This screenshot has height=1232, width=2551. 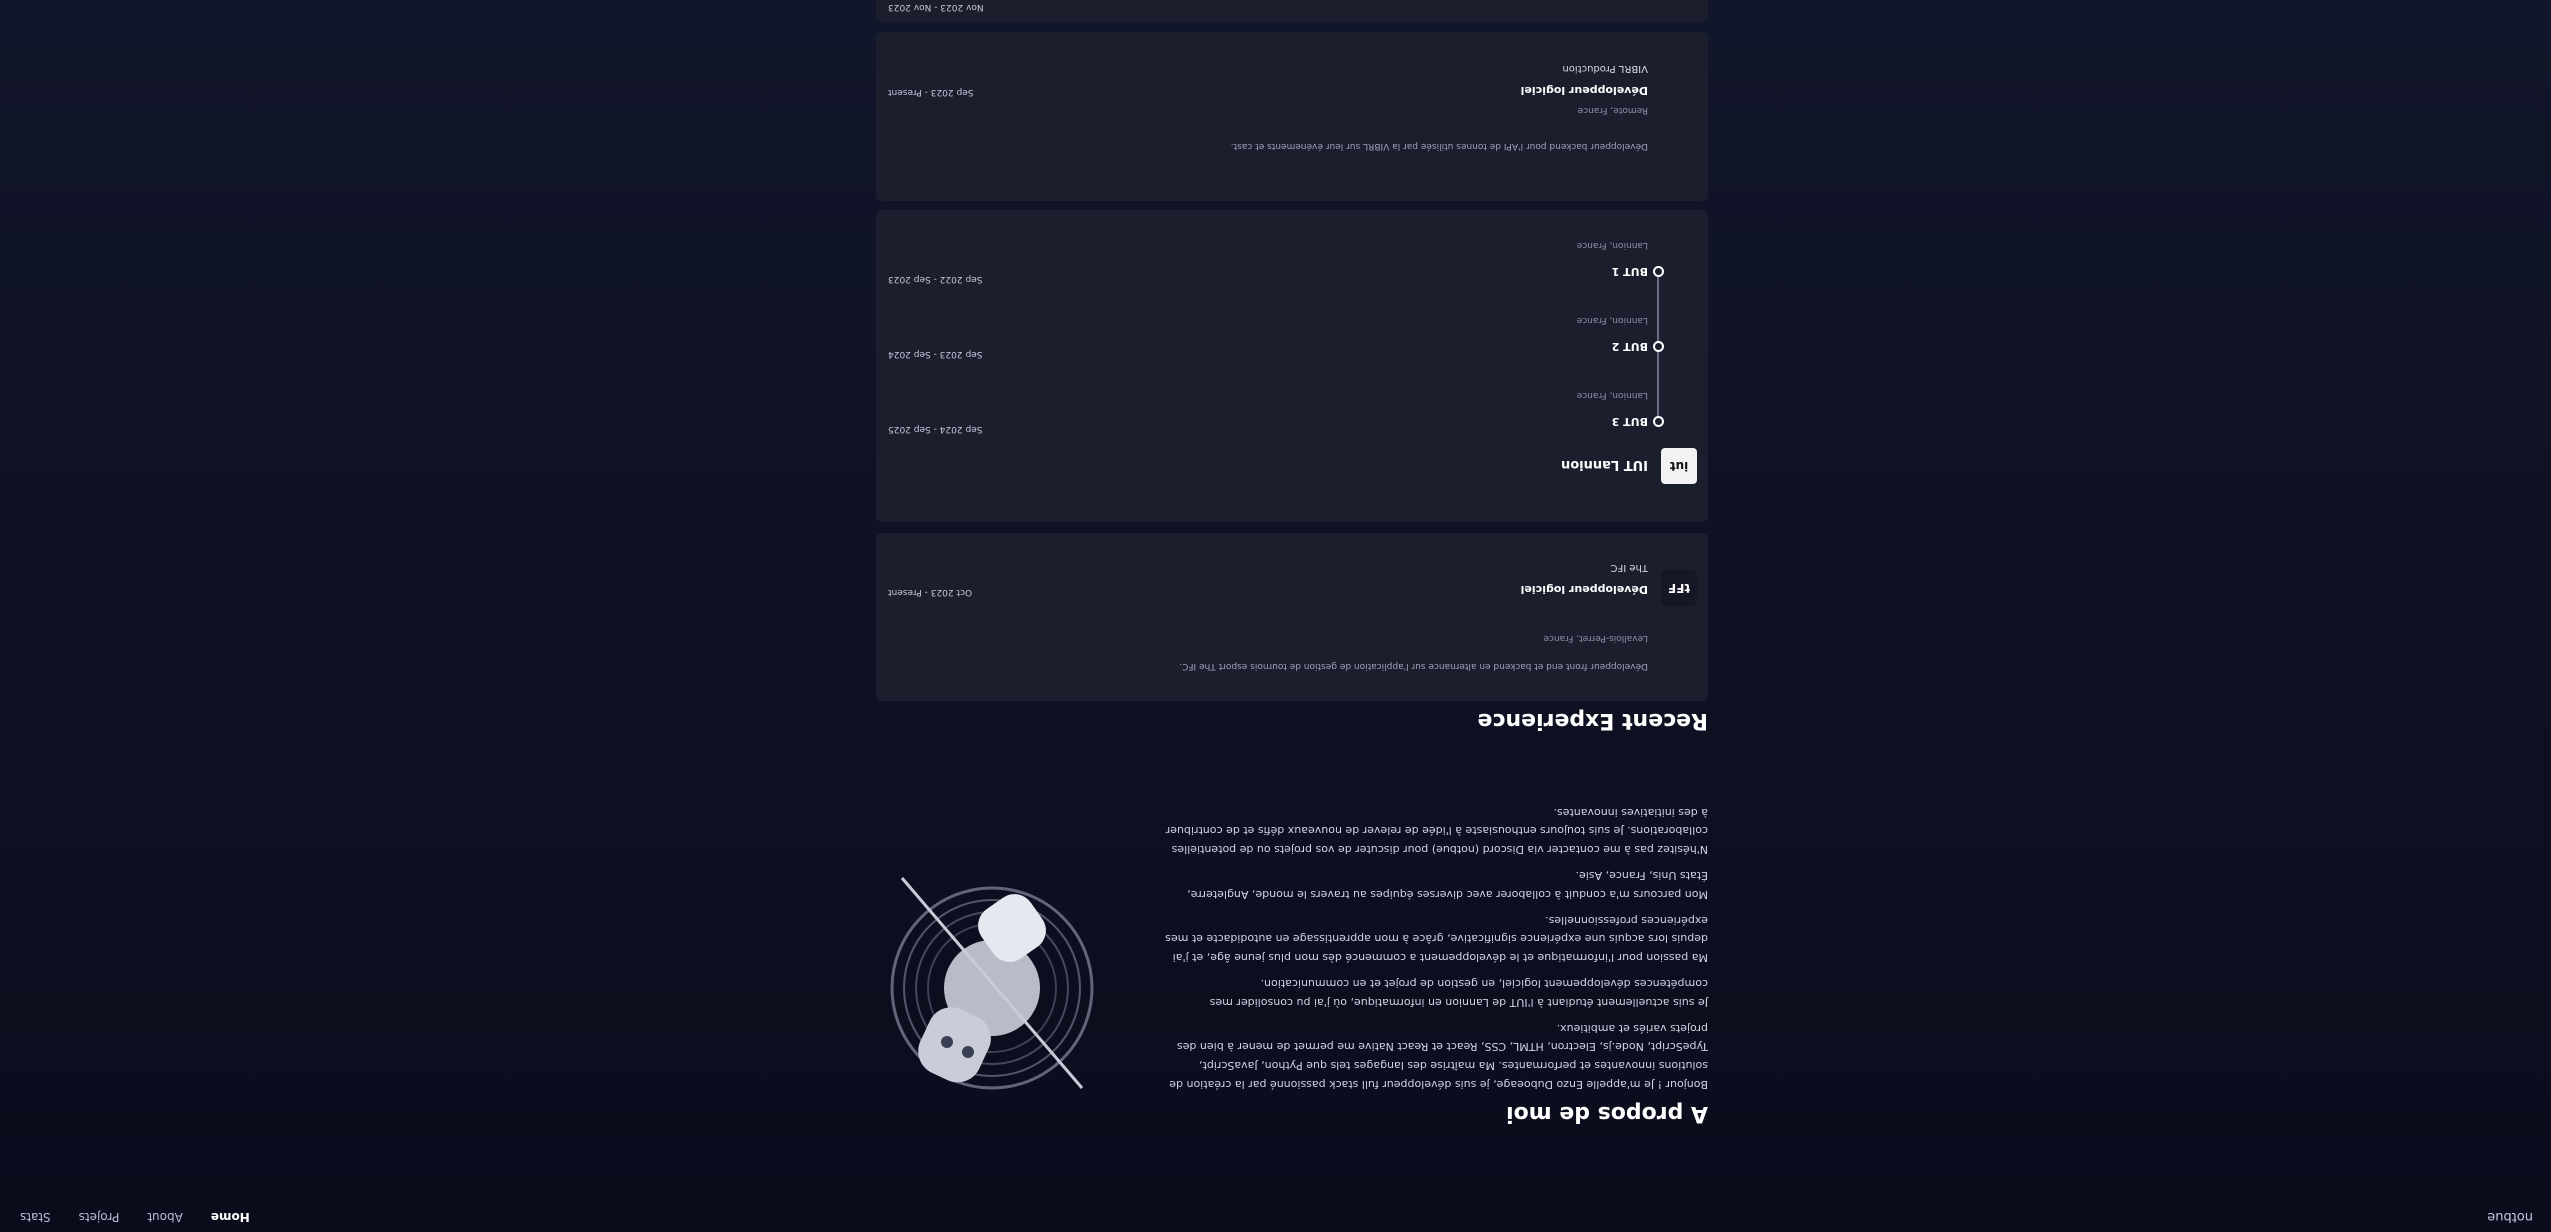 I want to click on school-name: IUT Lannion, so click(x=1604, y=464).